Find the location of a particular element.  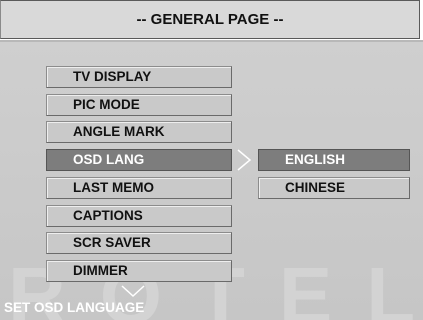

menu-item-osd-lang: OSD LANG is located at coordinates (139, 160).